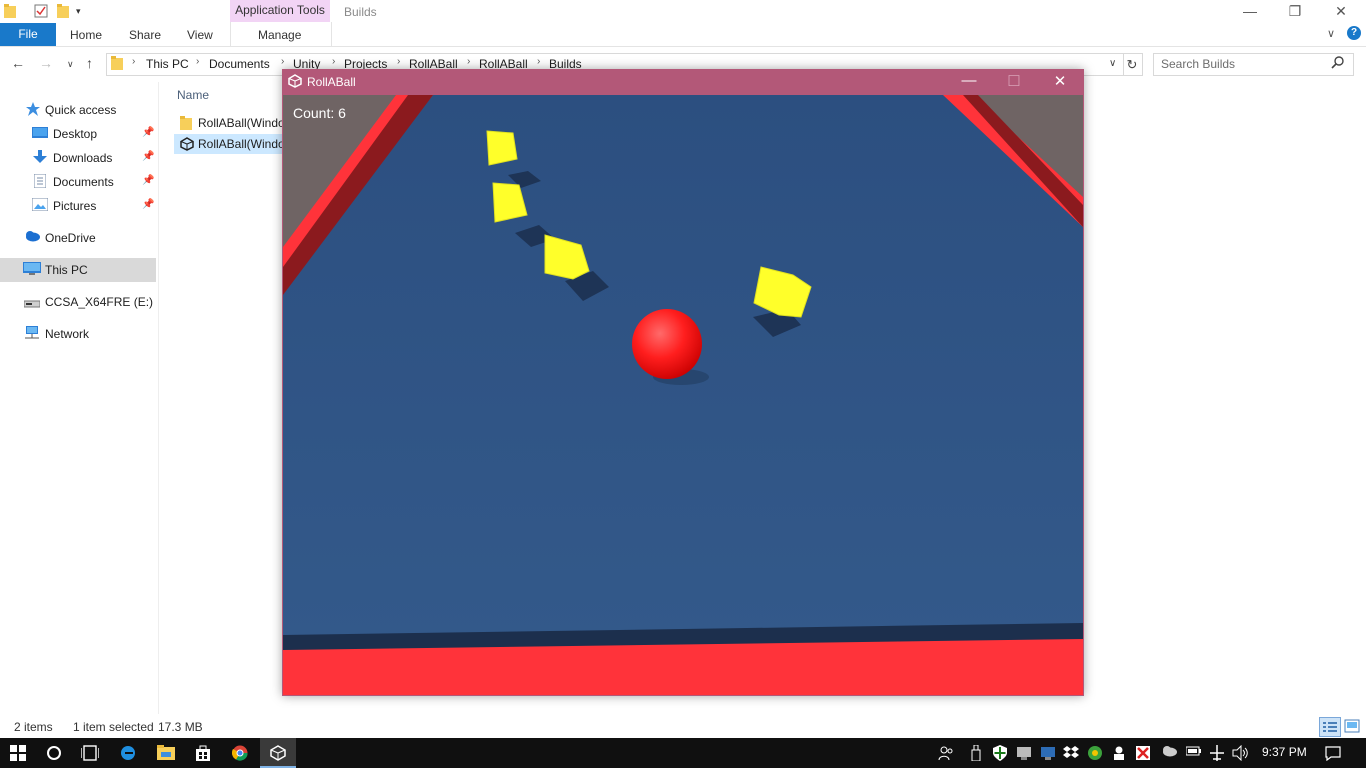 Image resolution: width=1366 pixels, height=768 pixels. What do you see at coordinates (1250, 11) in the screenshot?
I see `explorer-minimize-button: —` at bounding box center [1250, 11].